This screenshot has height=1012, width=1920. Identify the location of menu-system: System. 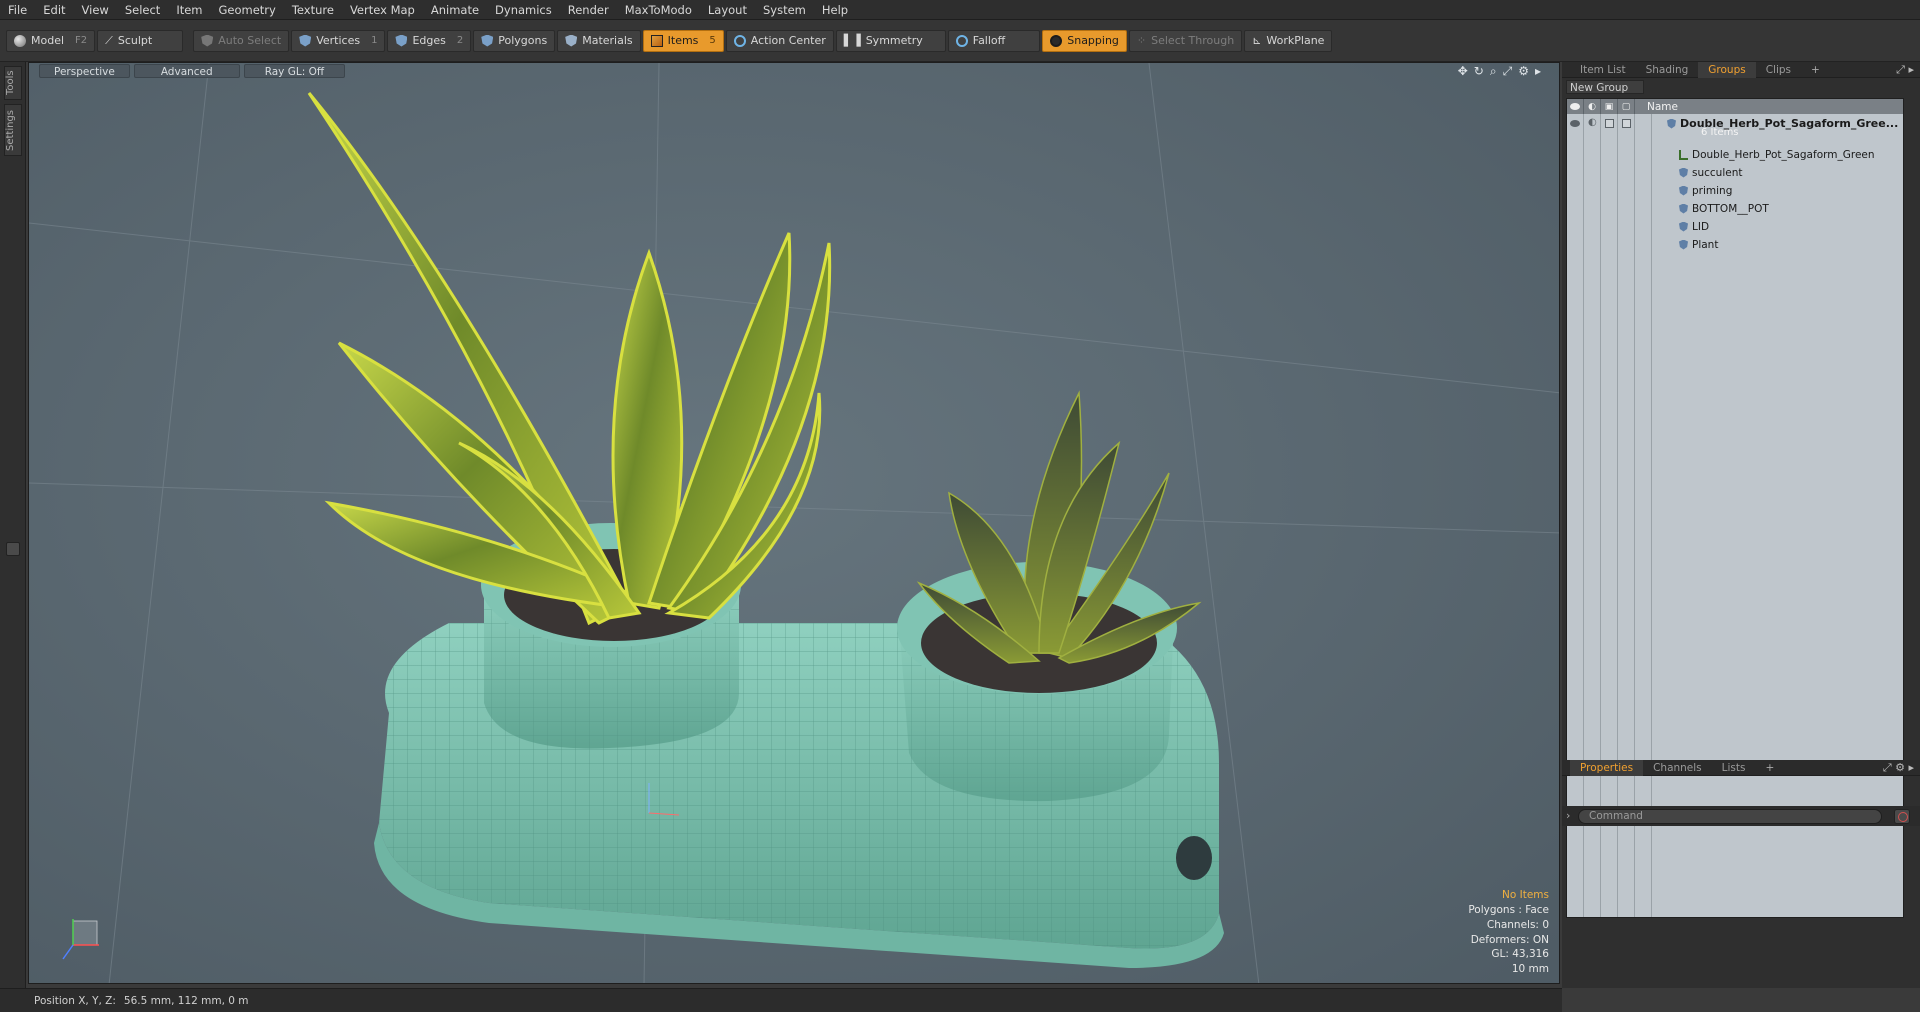
(784, 10).